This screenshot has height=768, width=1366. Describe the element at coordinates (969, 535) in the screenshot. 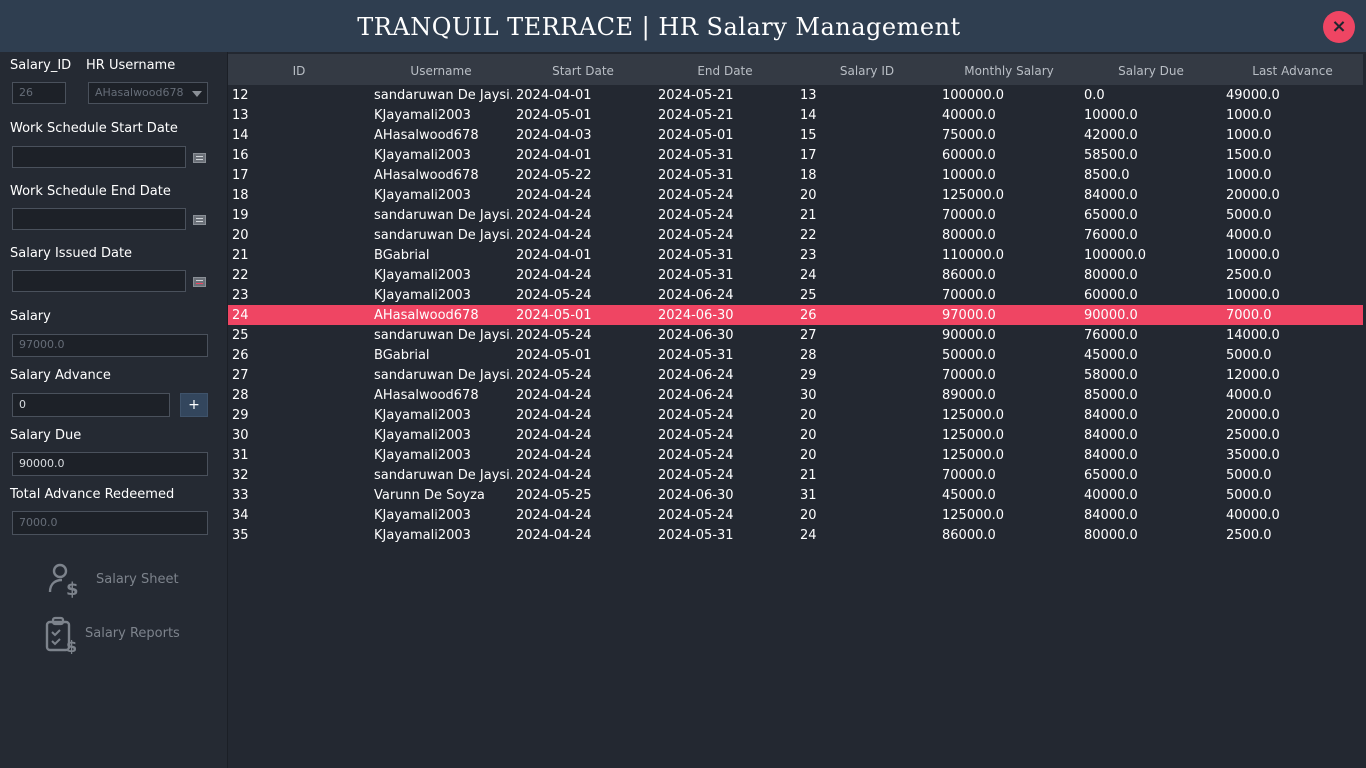

I see `cell-monthly-salary: 86000.0` at that location.